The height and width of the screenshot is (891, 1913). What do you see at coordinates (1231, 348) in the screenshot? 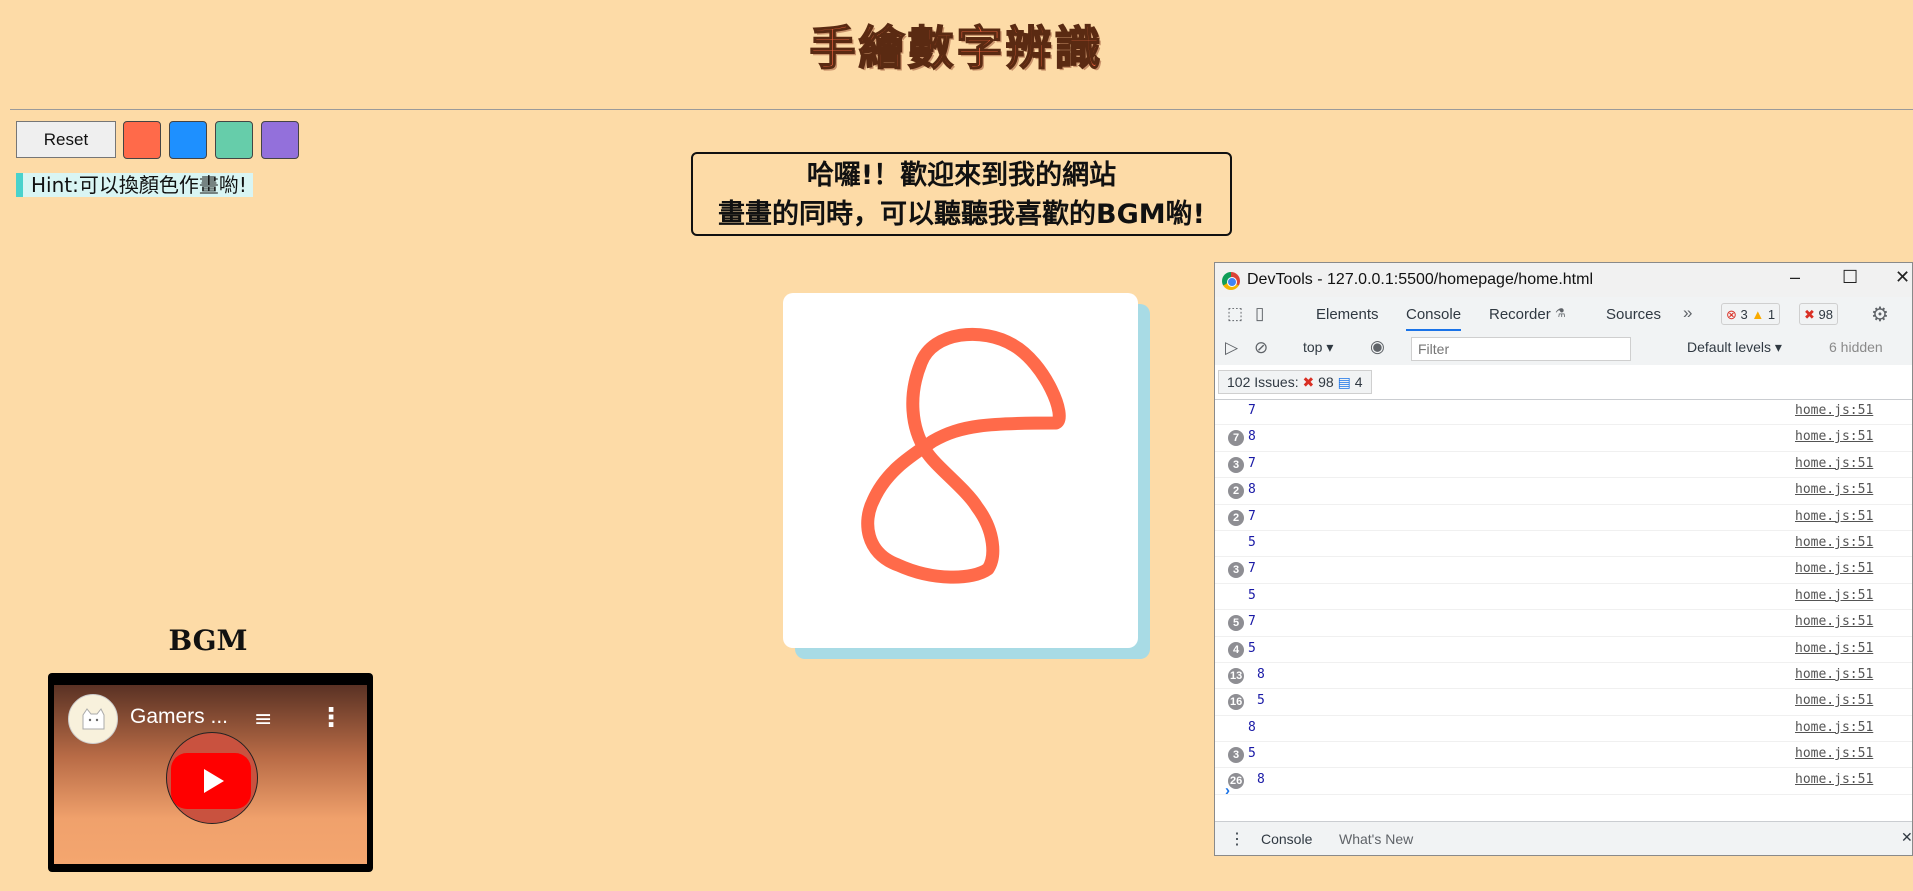
I see `sidebar-toggle-icon: ▷` at bounding box center [1231, 348].